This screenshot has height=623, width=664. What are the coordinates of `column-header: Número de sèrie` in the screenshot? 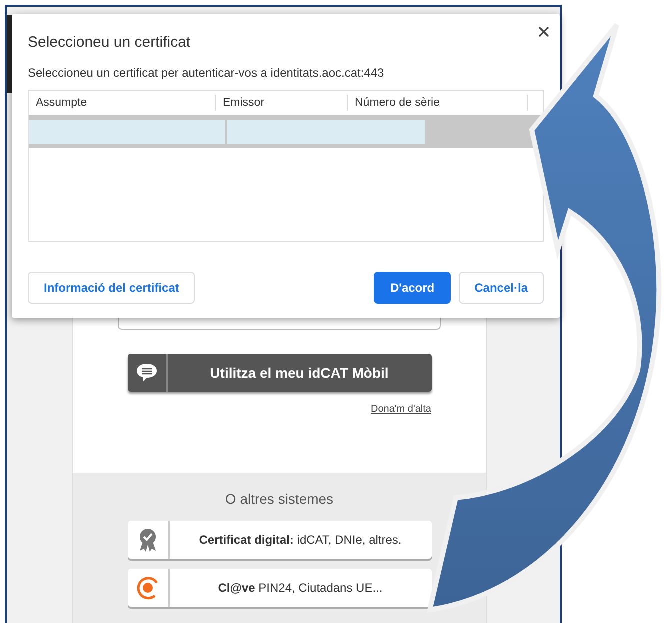 It's located at (438, 103).